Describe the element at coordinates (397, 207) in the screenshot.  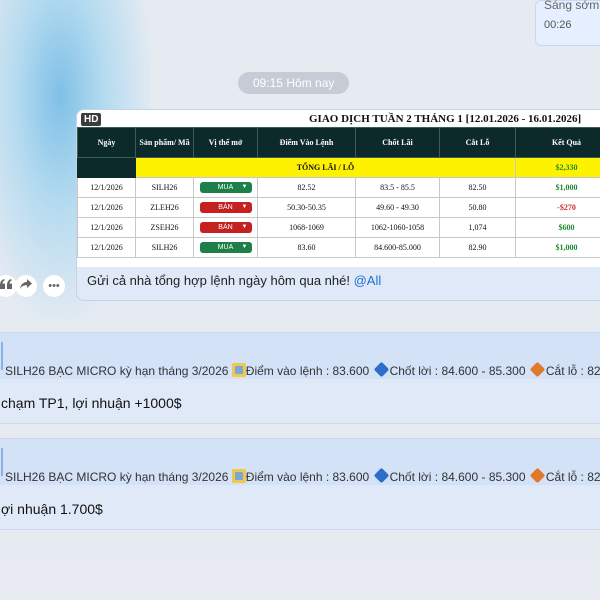
I see `row-take-profit: 49.60 - 49.30` at that location.